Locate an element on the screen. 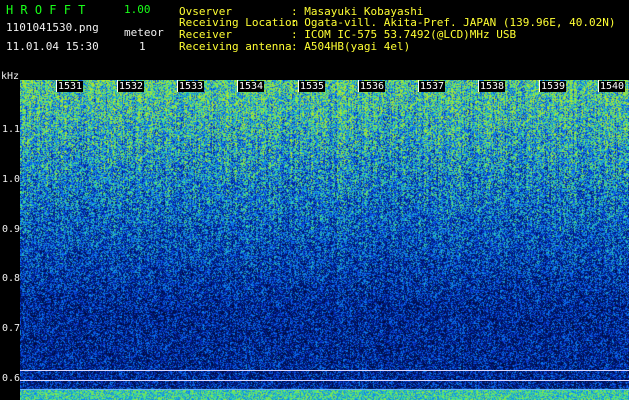 Image resolution: width=629 pixels, height=400 pixels. y-axis-unit: kHz is located at coordinates (10, 76).